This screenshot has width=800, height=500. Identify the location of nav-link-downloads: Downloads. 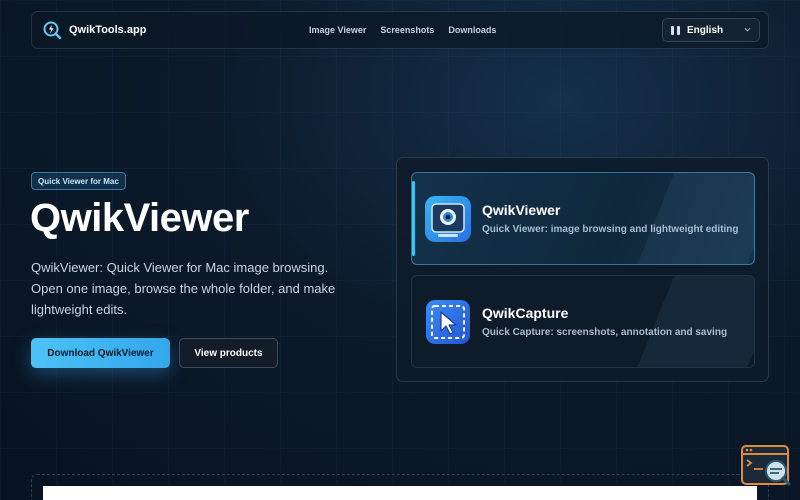
(472, 30).